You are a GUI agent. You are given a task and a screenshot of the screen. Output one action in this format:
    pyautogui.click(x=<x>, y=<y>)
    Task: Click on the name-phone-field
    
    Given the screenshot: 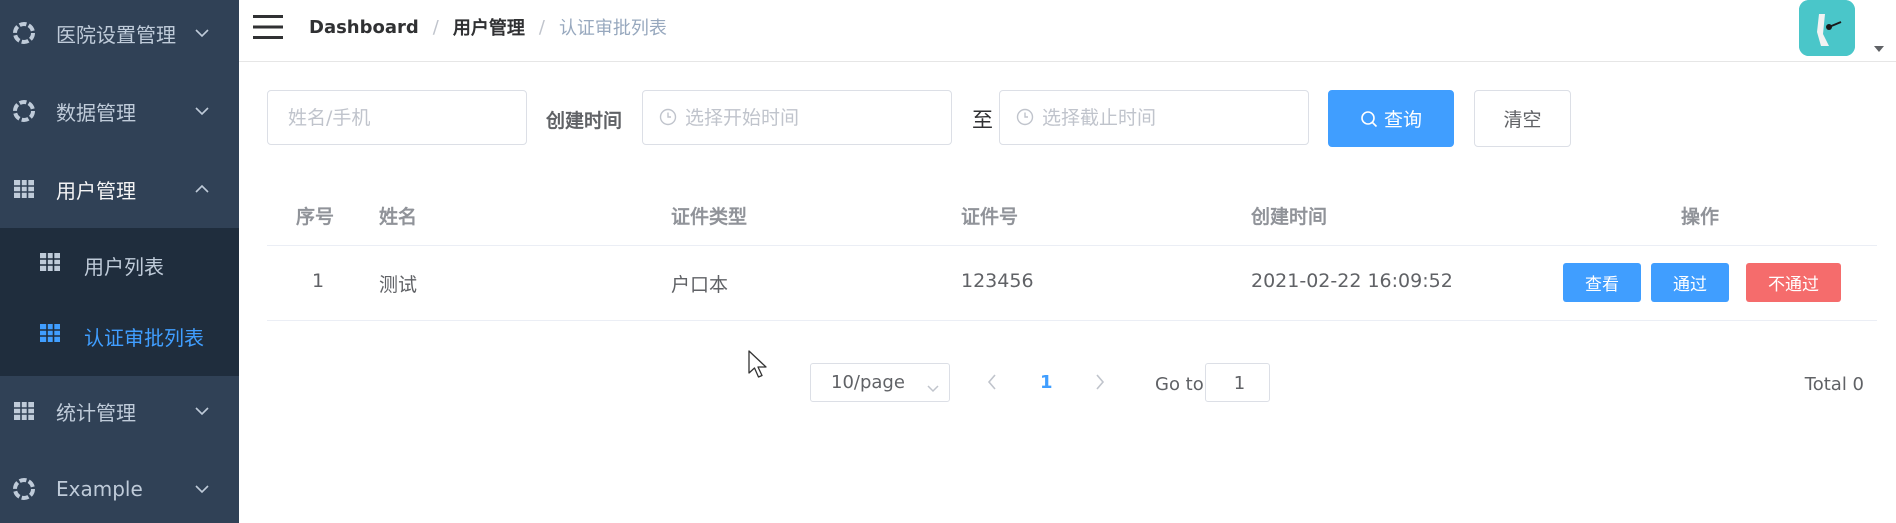 What is the action you would take?
    pyautogui.click(x=397, y=117)
    